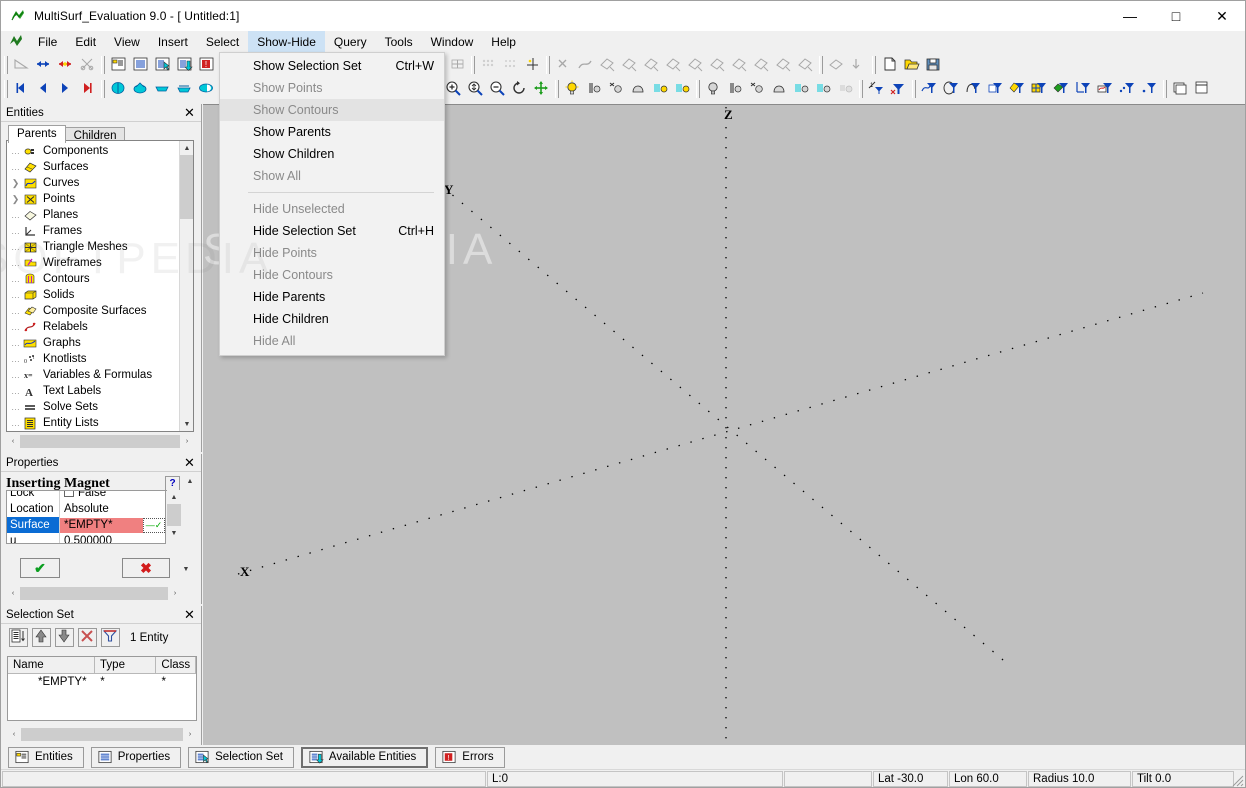 Image resolution: width=1246 pixels, height=788 pixels. Describe the element at coordinates (18, 637) in the screenshot. I see `sort-list-button` at that location.